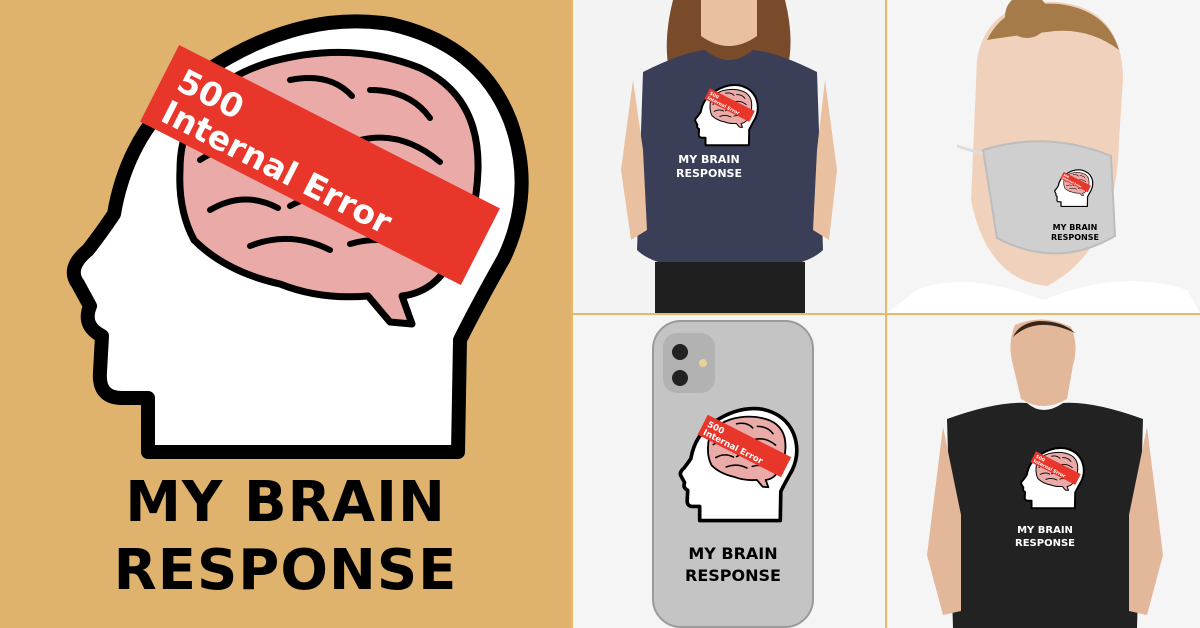 The width and height of the screenshot is (1200, 628). I want to click on design-title-line1: MY BRAIN, so click(285, 502).